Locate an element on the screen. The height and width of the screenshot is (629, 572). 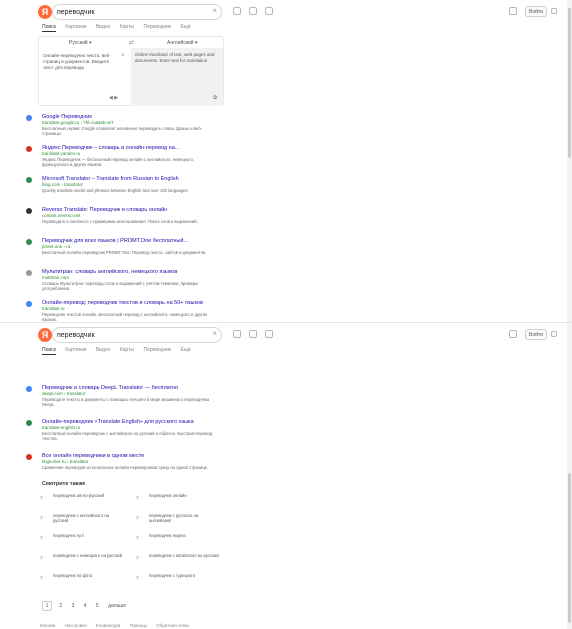
related-search-item: ⌕ переводчик с китайского на русский is located at coordinates (179, 560).